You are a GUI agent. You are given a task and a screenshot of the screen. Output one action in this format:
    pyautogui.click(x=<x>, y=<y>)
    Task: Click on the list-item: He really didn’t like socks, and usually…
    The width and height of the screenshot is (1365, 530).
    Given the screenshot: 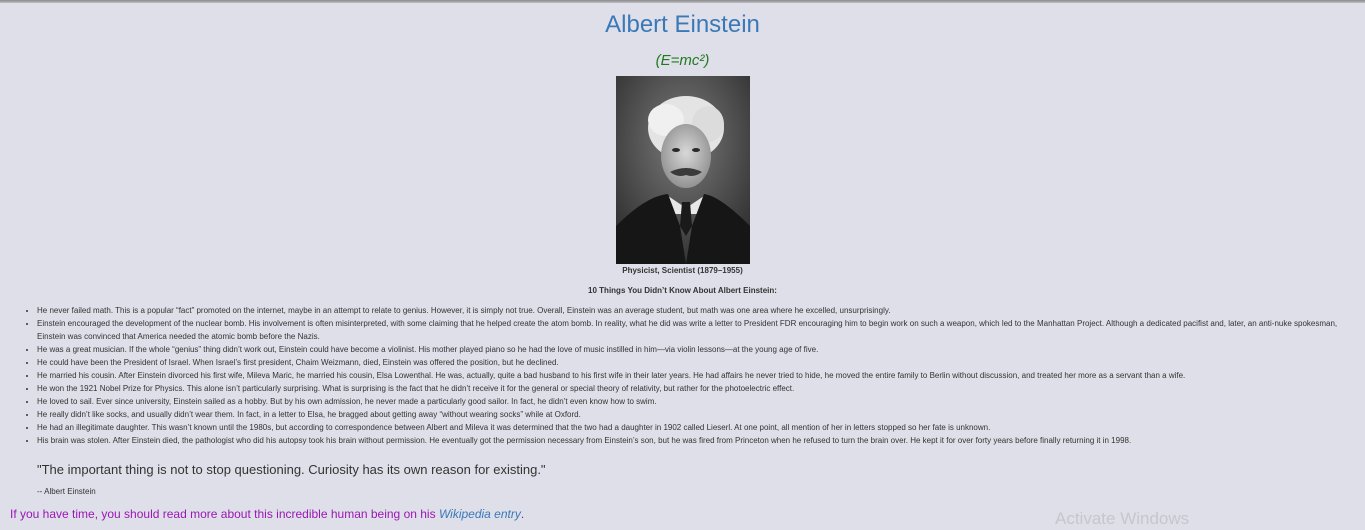 What is the action you would take?
    pyautogui.click(x=698, y=414)
    